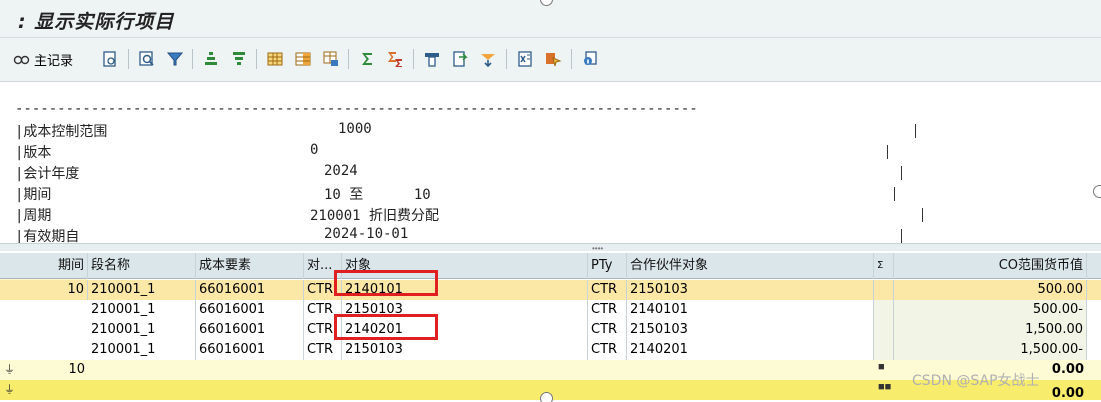 This screenshot has height=402, width=1101. I want to click on filter-button, so click(175, 59).